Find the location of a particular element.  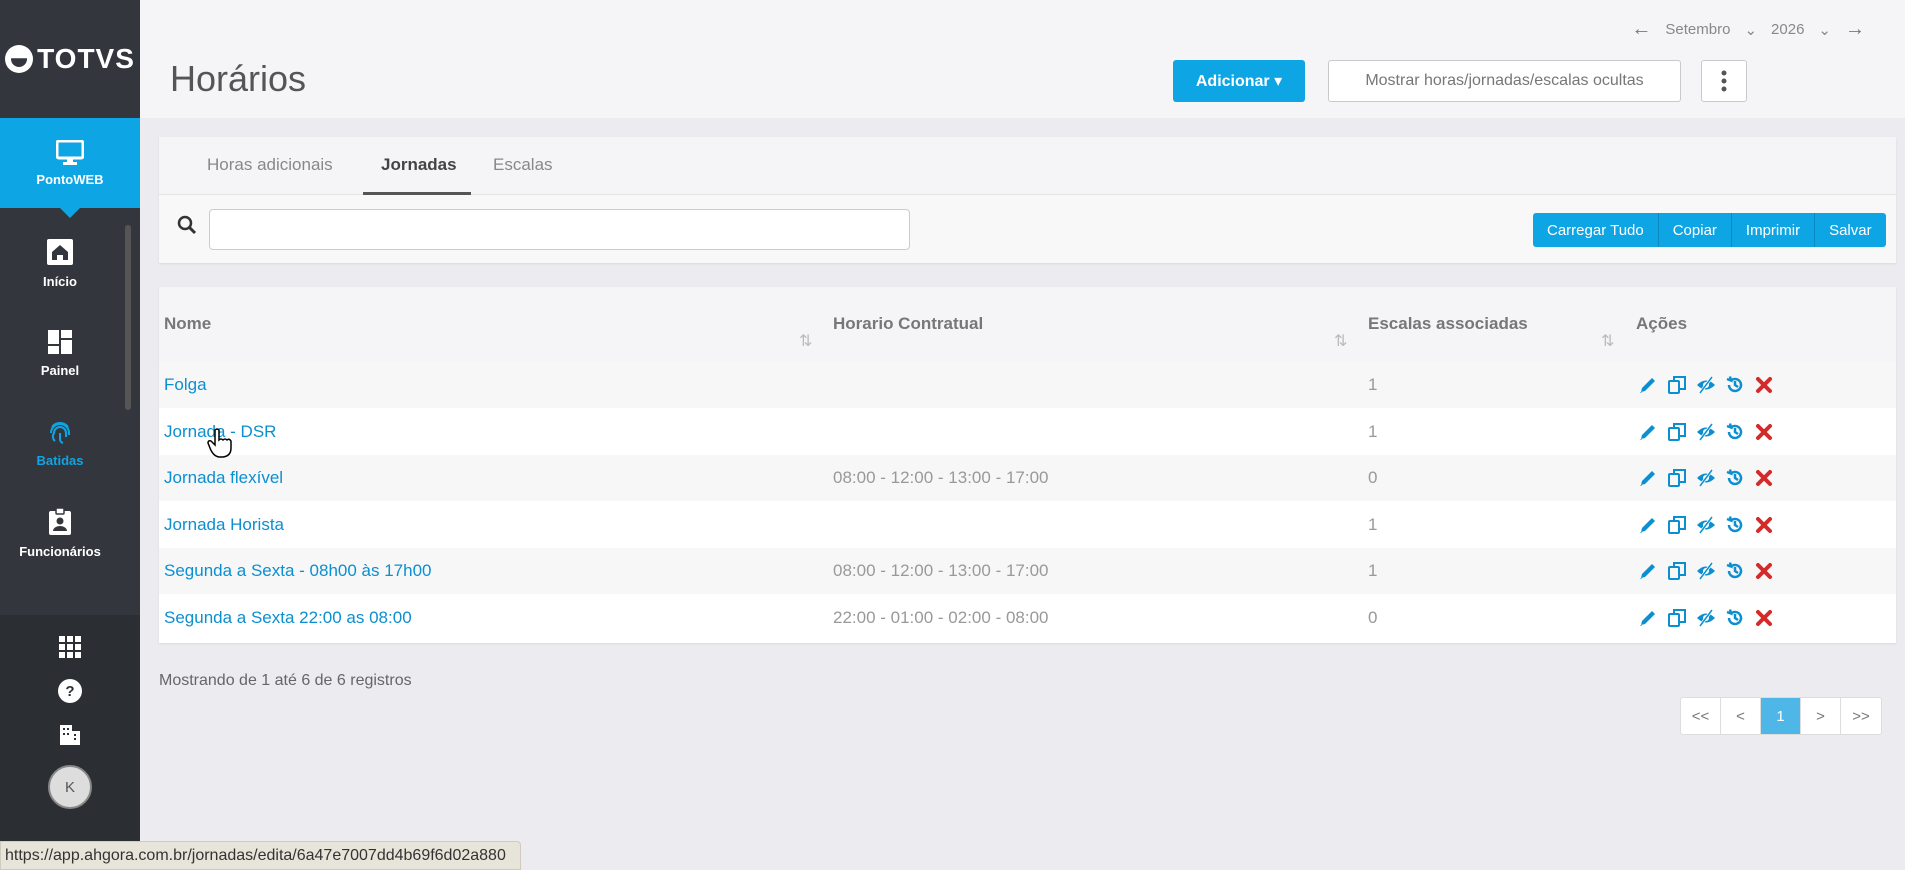

prev-page-button: < is located at coordinates (1741, 716).